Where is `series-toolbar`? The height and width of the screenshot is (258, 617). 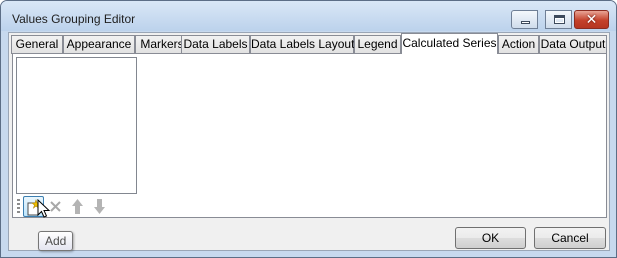
series-toolbar is located at coordinates (76, 206).